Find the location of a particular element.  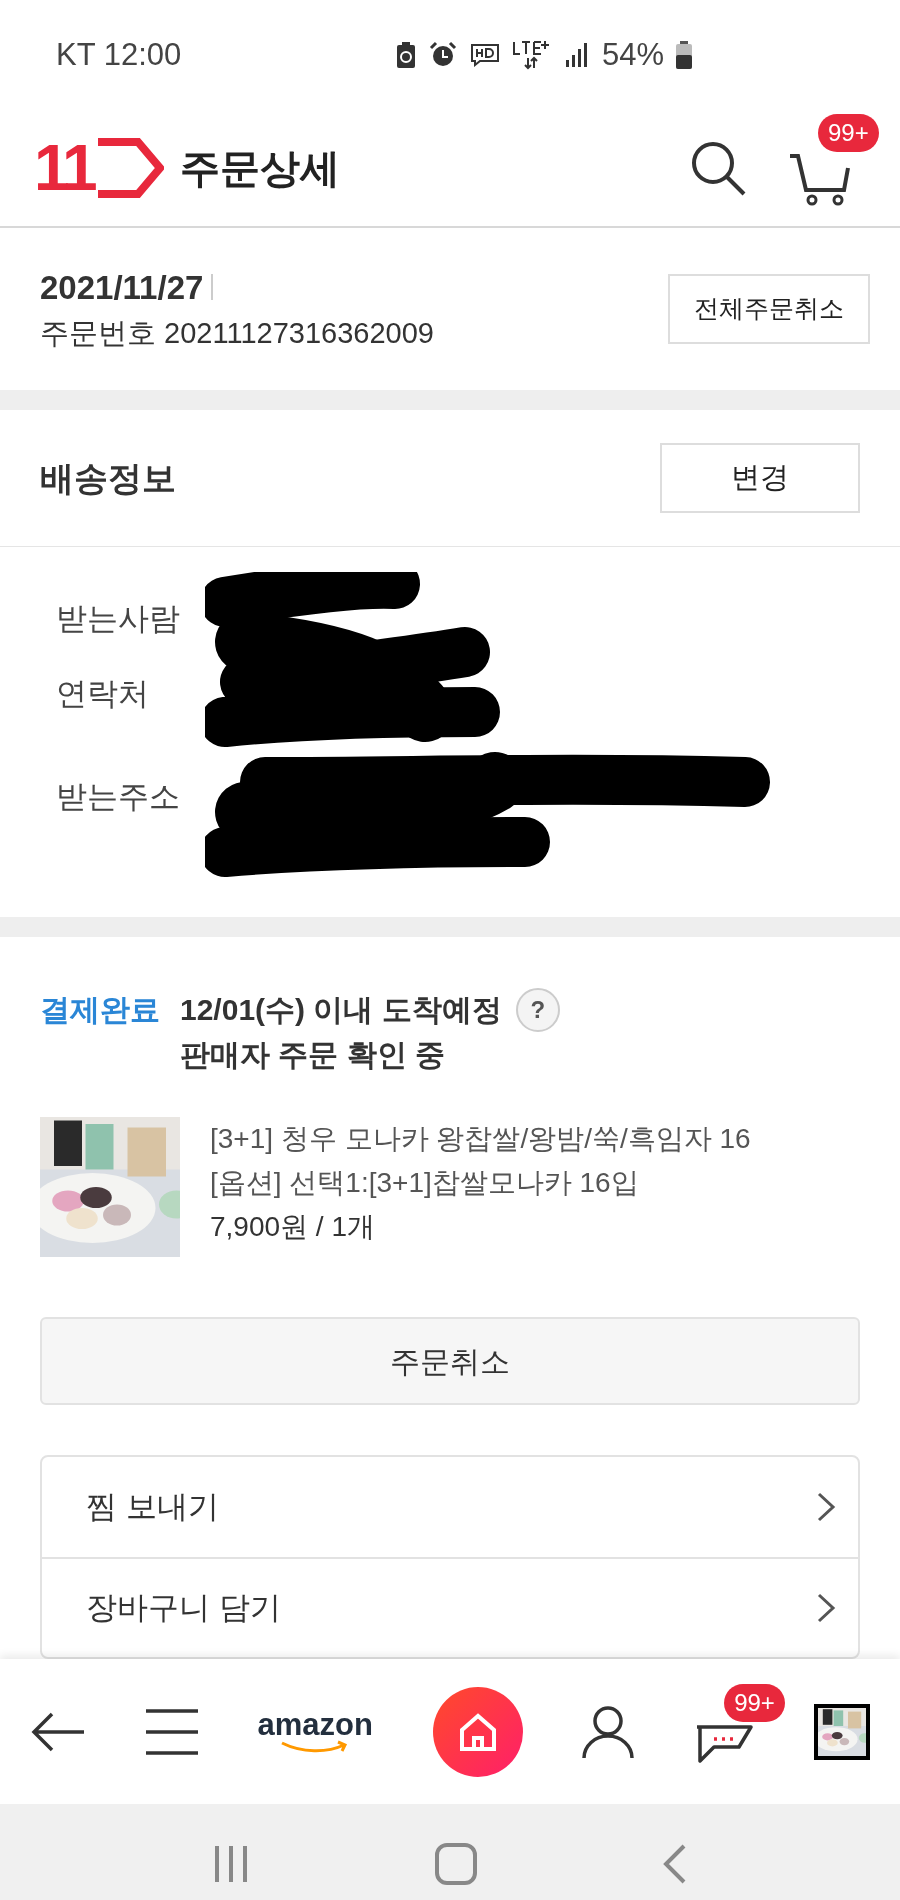

home-square-icon is located at coordinates (456, 1864).